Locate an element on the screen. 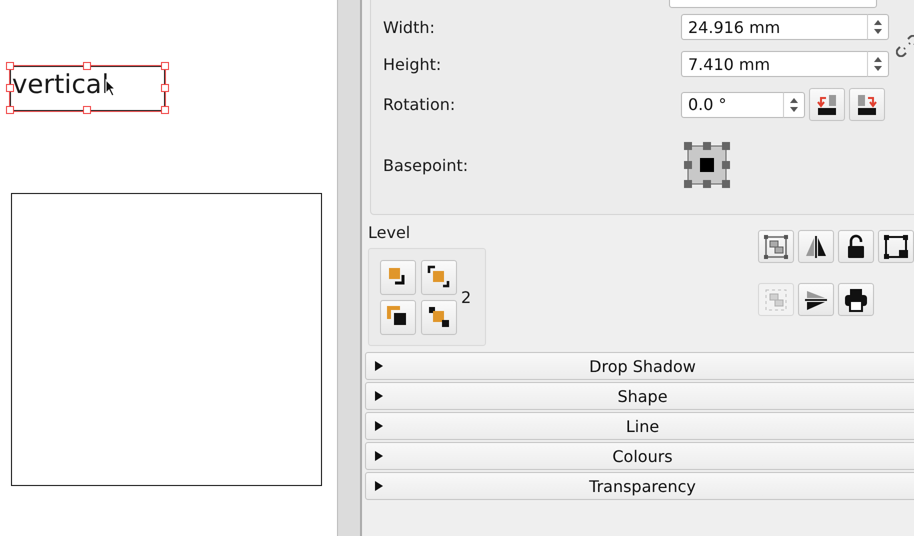 The width and height of the screenshot is (914, 536). level-label: Level is located at coordinates (389, 232).